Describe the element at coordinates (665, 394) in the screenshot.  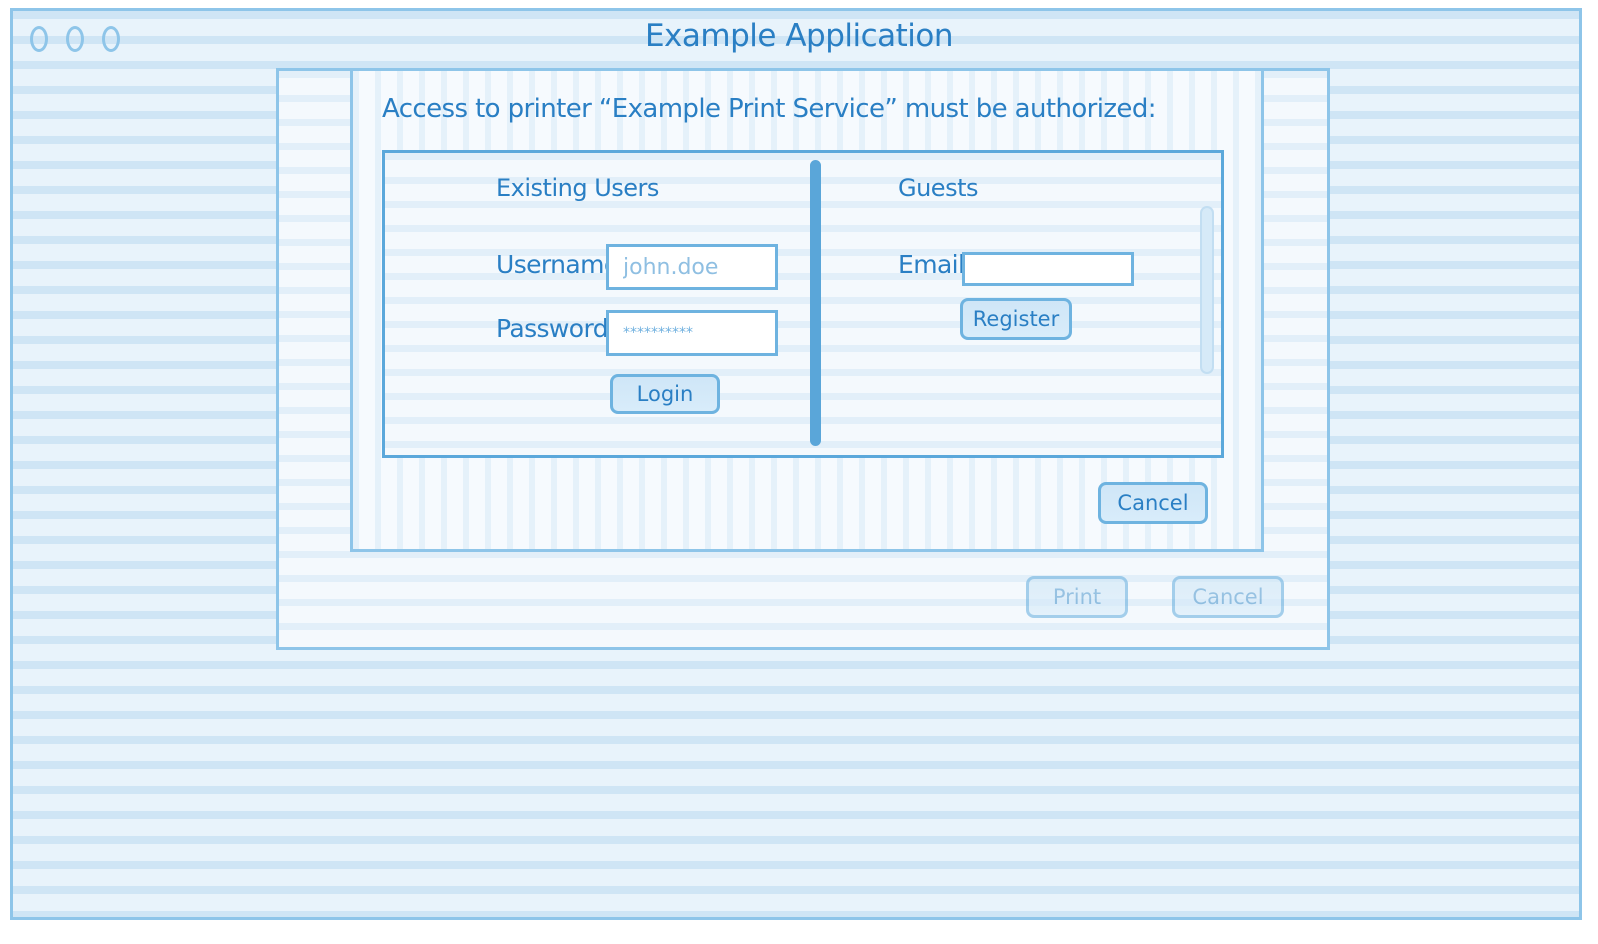
I see `login-button: Login` at that location.